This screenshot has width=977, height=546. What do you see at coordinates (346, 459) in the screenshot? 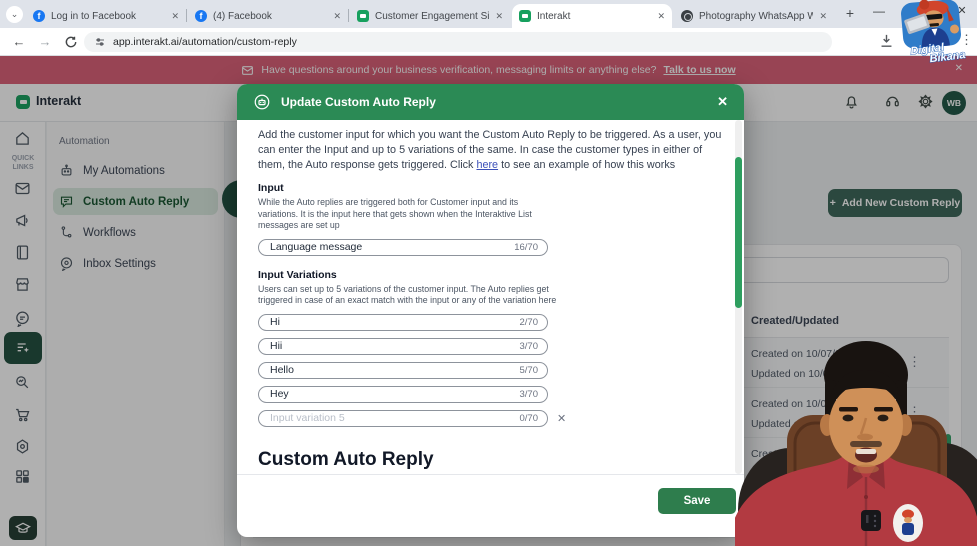
I see `section-title: Custom Auto Reply` at bounding box center [346, 459].